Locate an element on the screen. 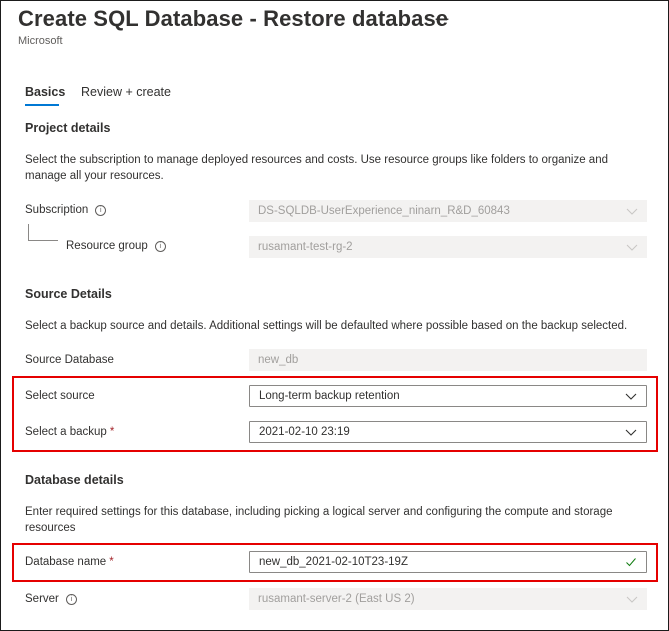 This screenshot has width=669, height=631. resource-group-label-text: Resource group is located at coordinates (107, 246).